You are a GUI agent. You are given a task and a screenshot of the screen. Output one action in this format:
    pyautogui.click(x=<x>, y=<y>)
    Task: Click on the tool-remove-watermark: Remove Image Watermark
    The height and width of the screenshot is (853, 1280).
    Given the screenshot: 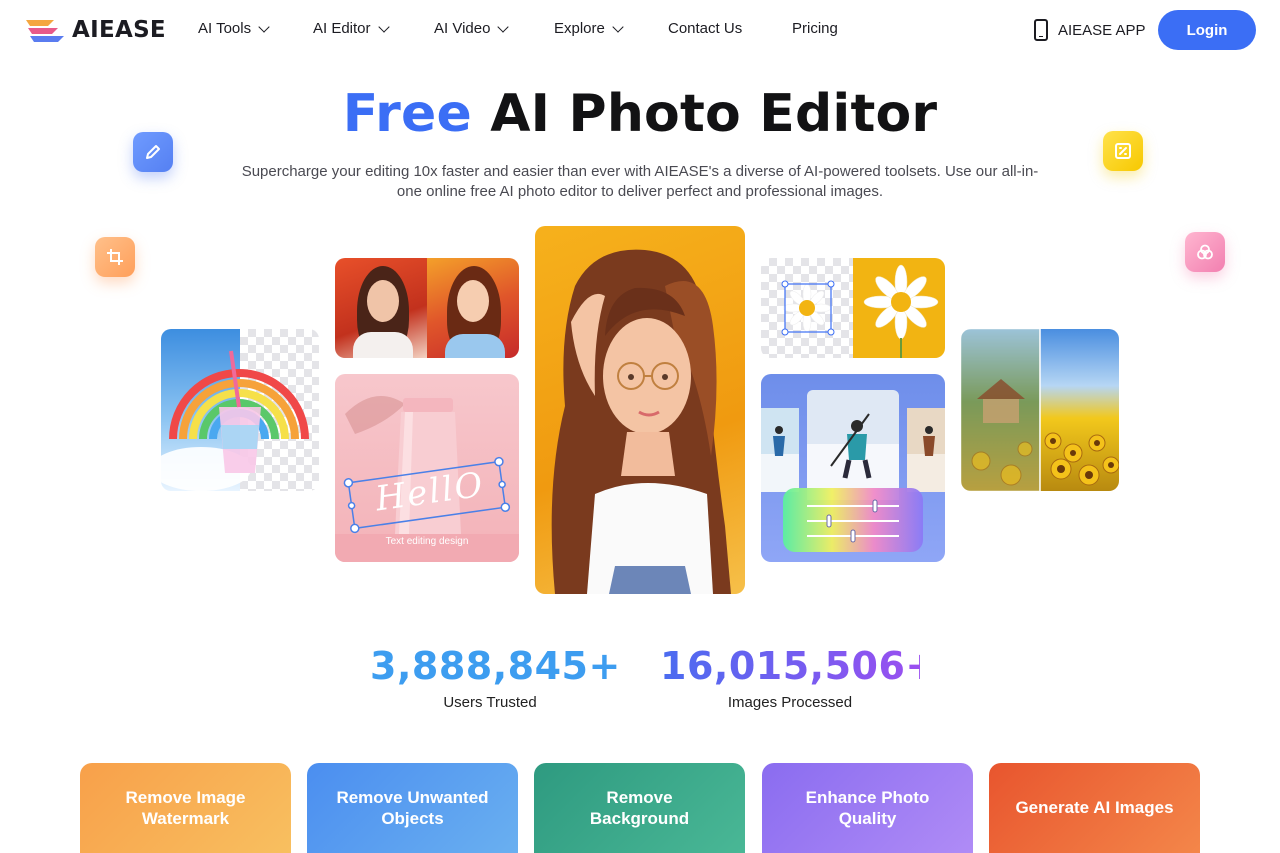 What is the action you would take?
    pyautogui.click(x=185, y=808)
    